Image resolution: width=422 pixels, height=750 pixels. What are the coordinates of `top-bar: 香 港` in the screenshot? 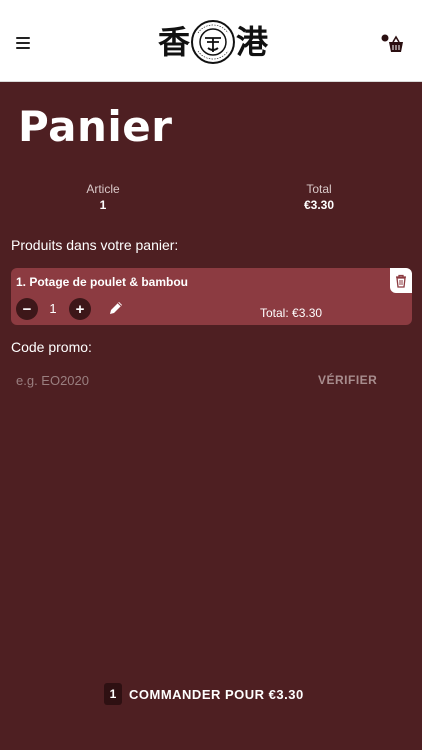 It's located at (211, 41).